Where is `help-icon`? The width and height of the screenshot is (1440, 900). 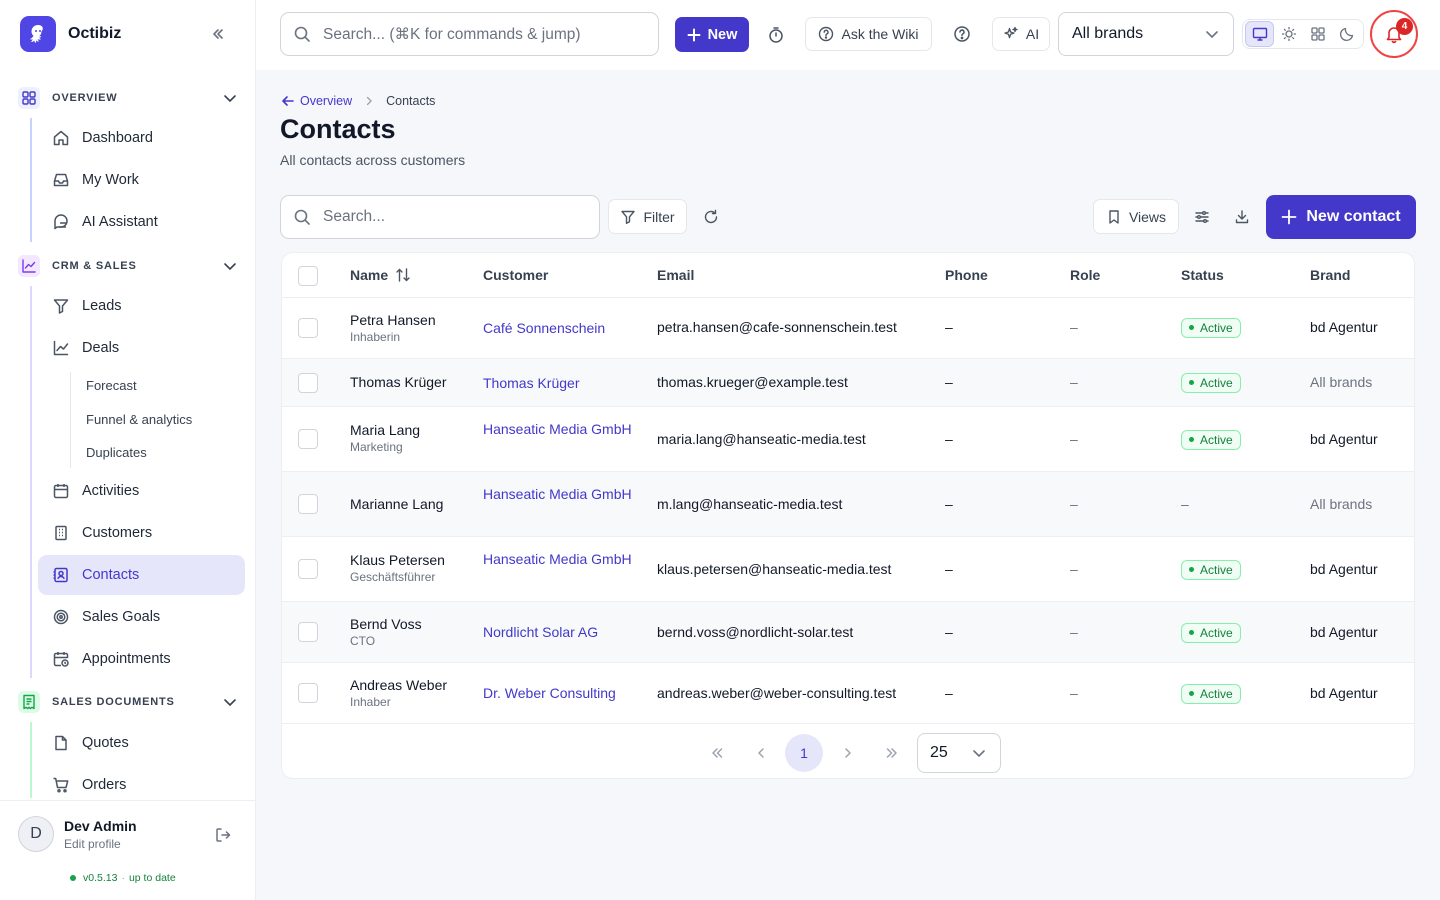
help-icon is located at coordinates (962, 34).